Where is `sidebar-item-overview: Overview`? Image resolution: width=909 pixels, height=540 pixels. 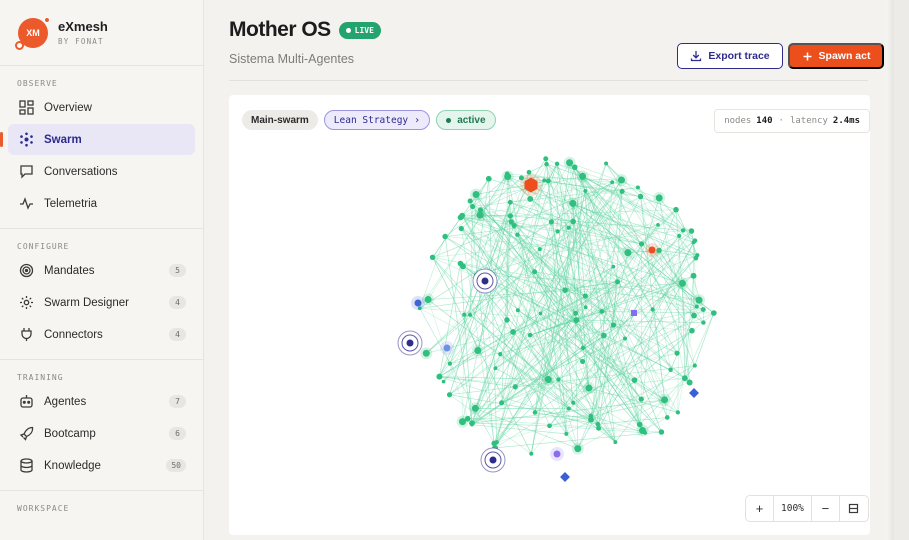
sidebar-item-overview: Overview is located at coordinates (101, 107).